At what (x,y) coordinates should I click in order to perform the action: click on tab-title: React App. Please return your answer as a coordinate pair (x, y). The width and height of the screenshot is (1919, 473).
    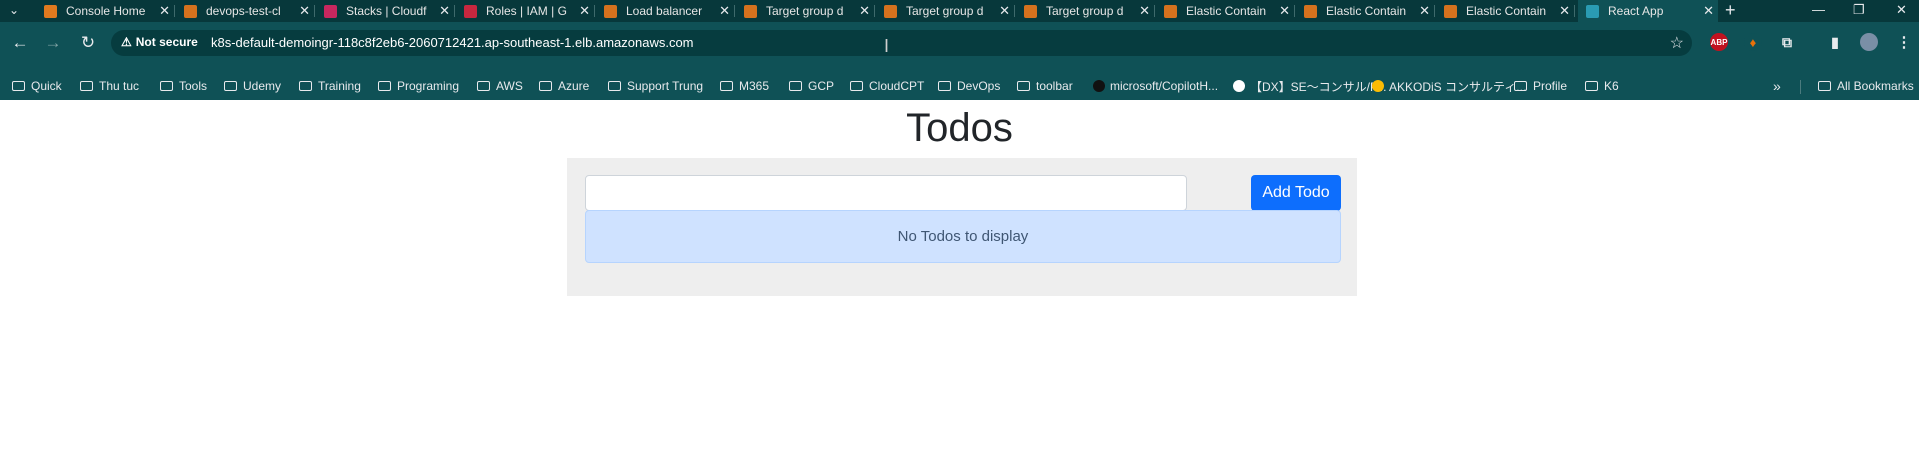
    Looking at the image, I should click on (1636, 11).